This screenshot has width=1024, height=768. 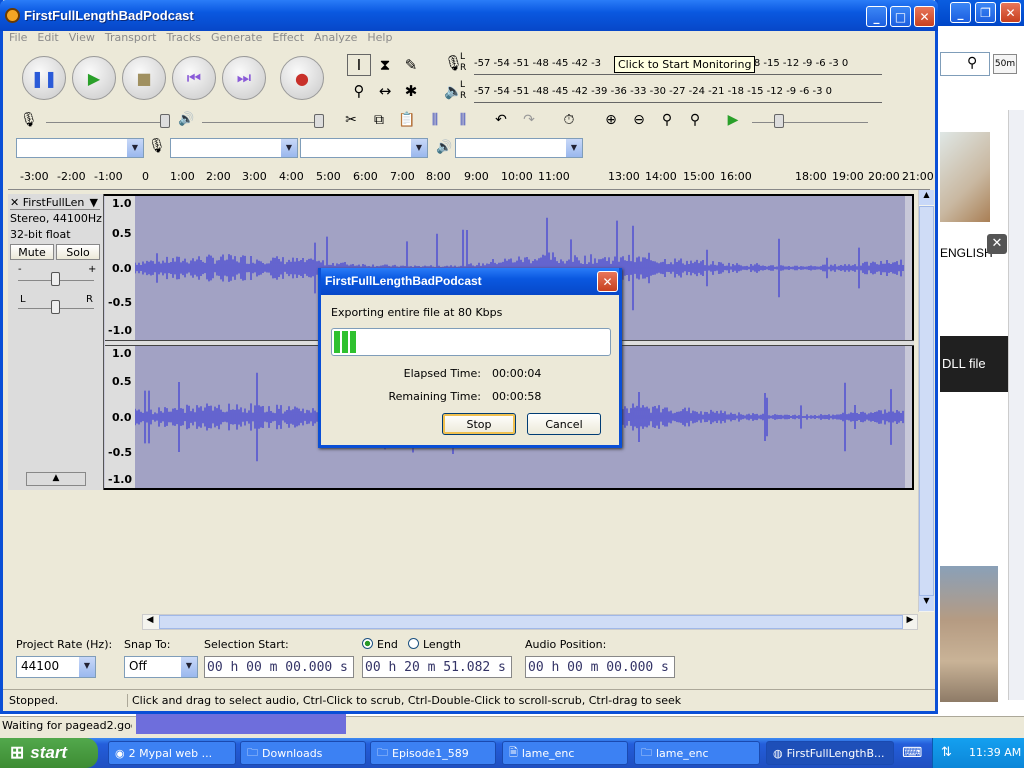 What do you see at coordinates (876, 16) in the screenshot?
I see `minimize-button: _` at bounding box center [876, 16].